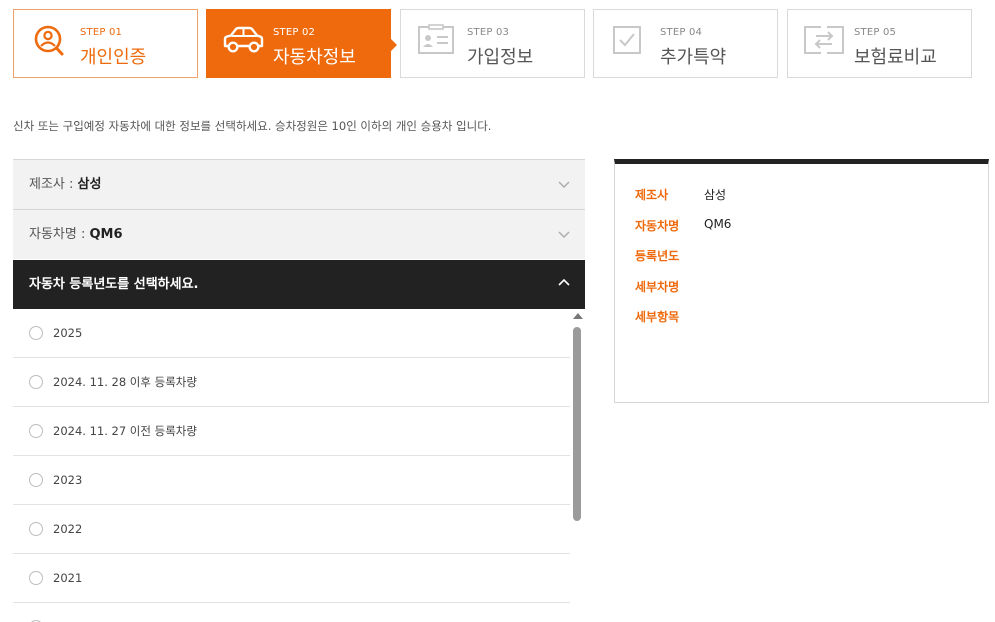 The width and height of the screenshot is (995, 622). What do you see at coordinates (685, 43) in the screenshot?
I see `step-4: STEP 04 추가특약` at bounding box center [685, 43].